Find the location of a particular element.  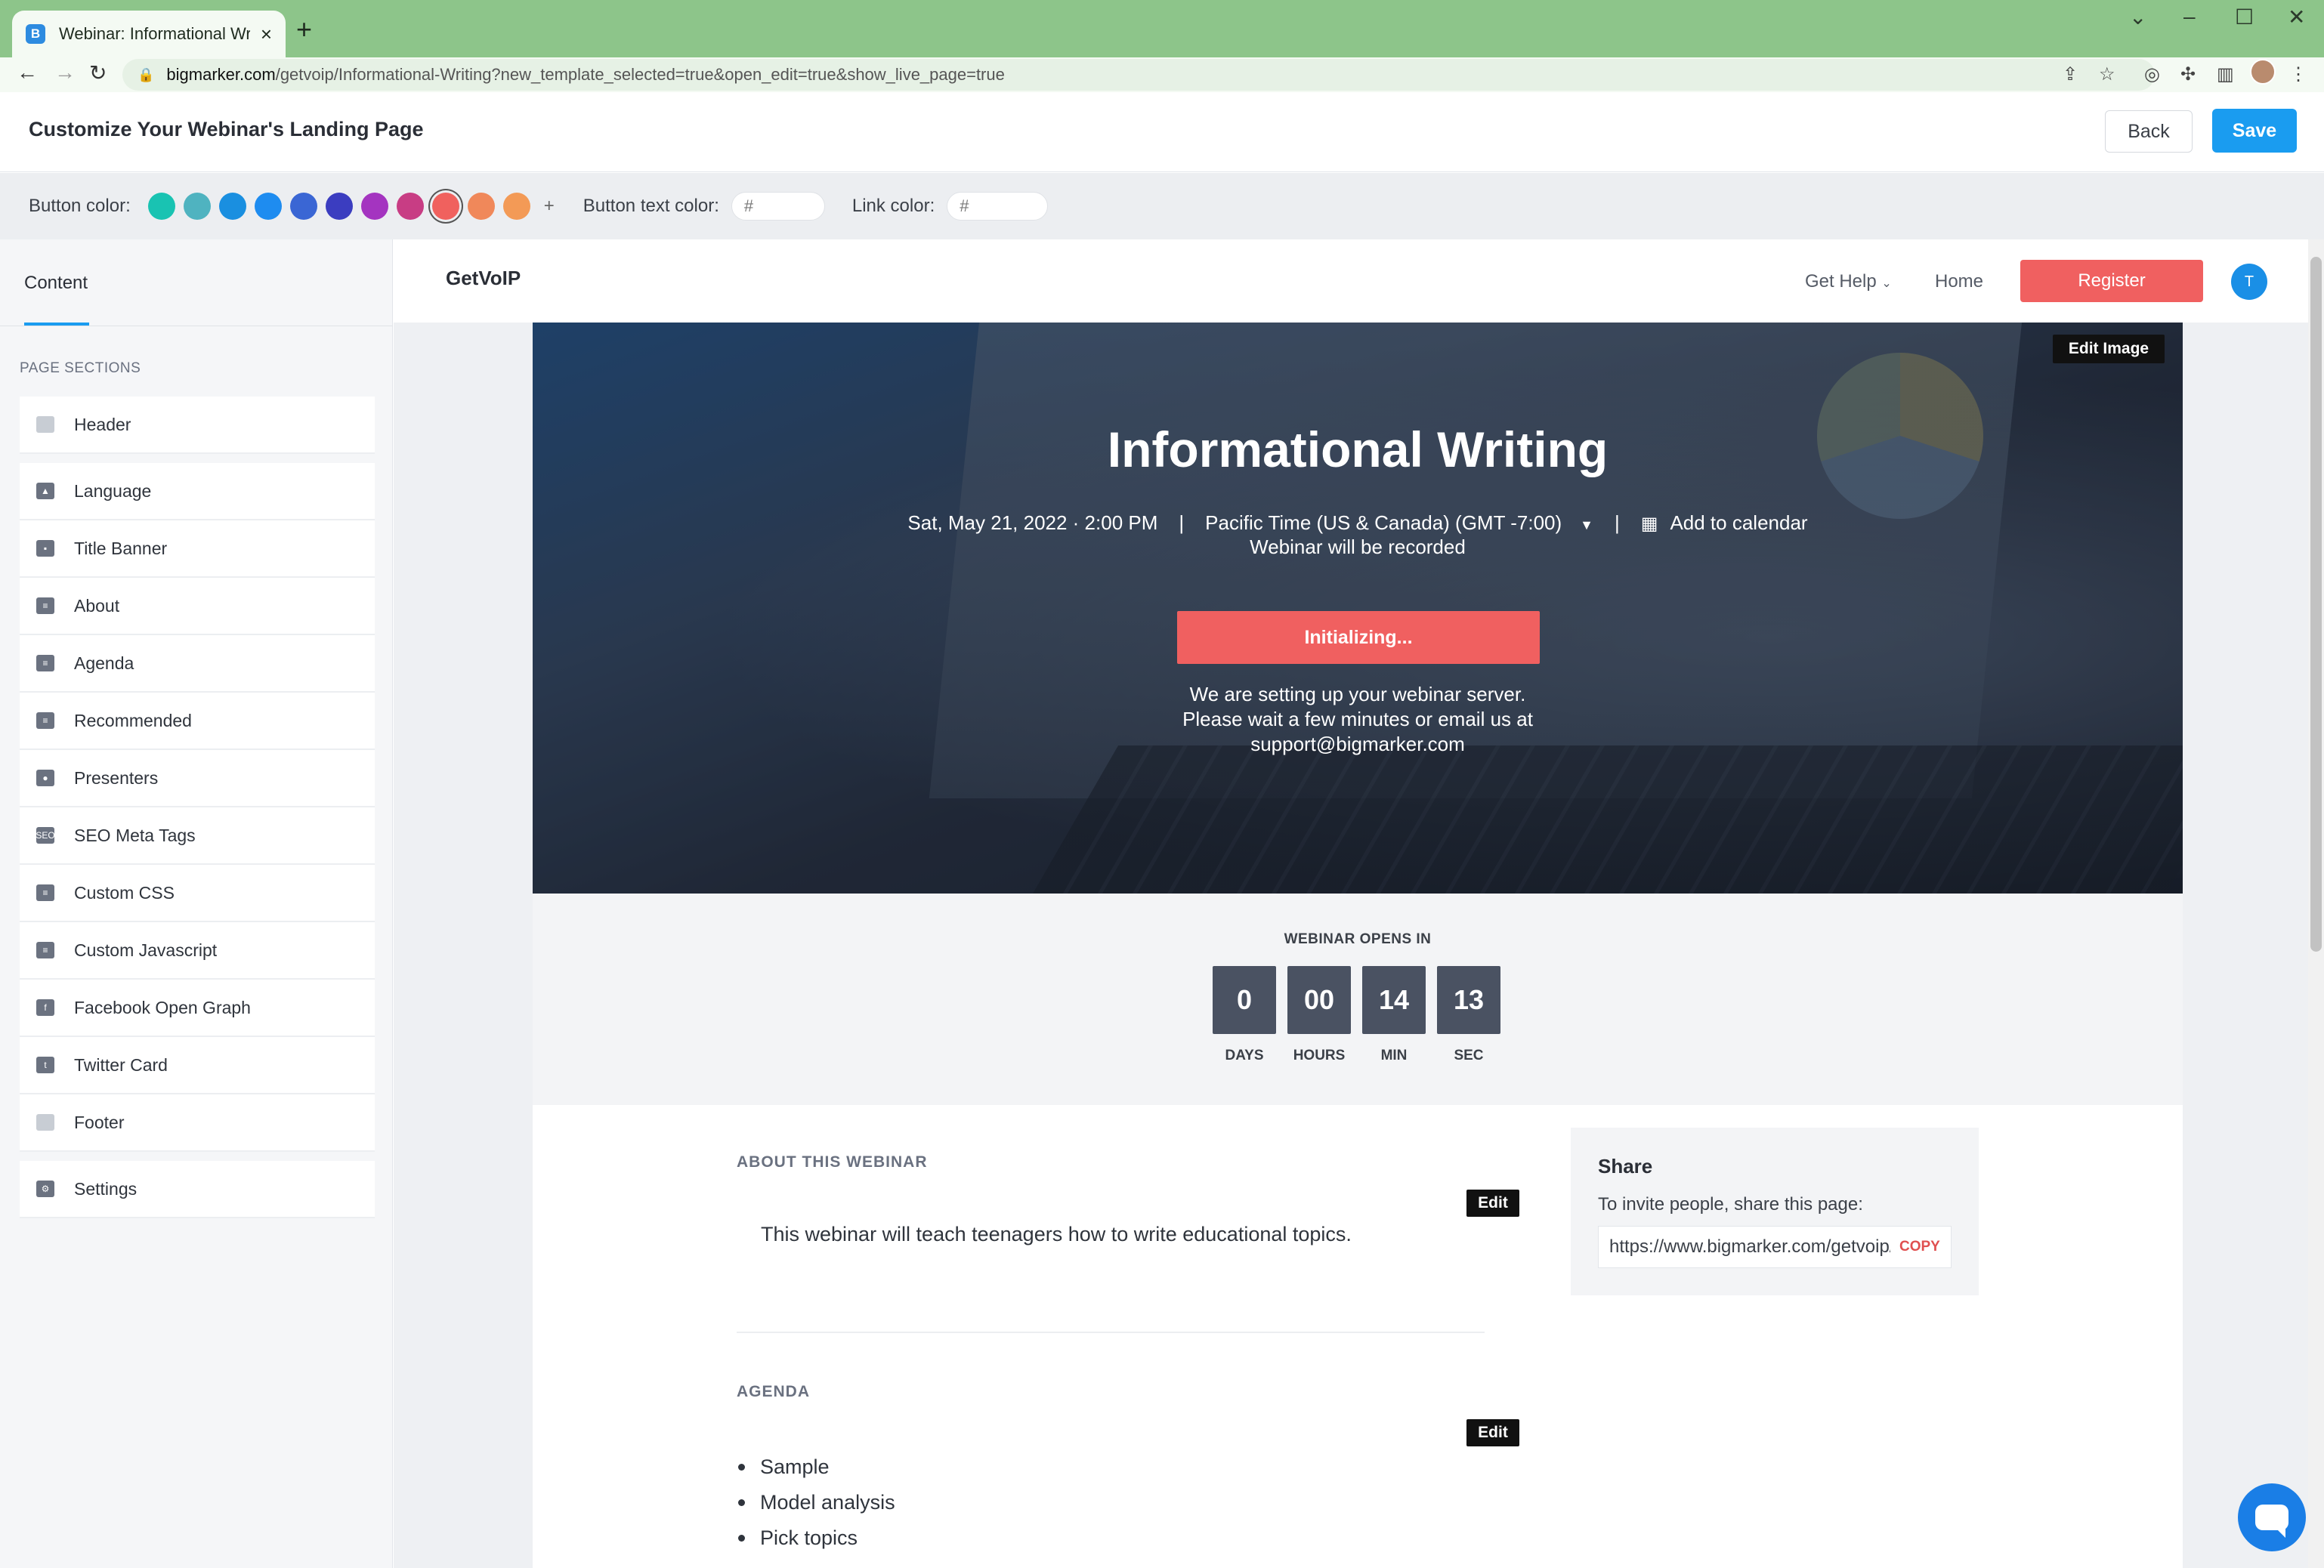

sidebar-item-facebook-open-graph: f Facebook Open Graph is located at coordinates (197, 1008).